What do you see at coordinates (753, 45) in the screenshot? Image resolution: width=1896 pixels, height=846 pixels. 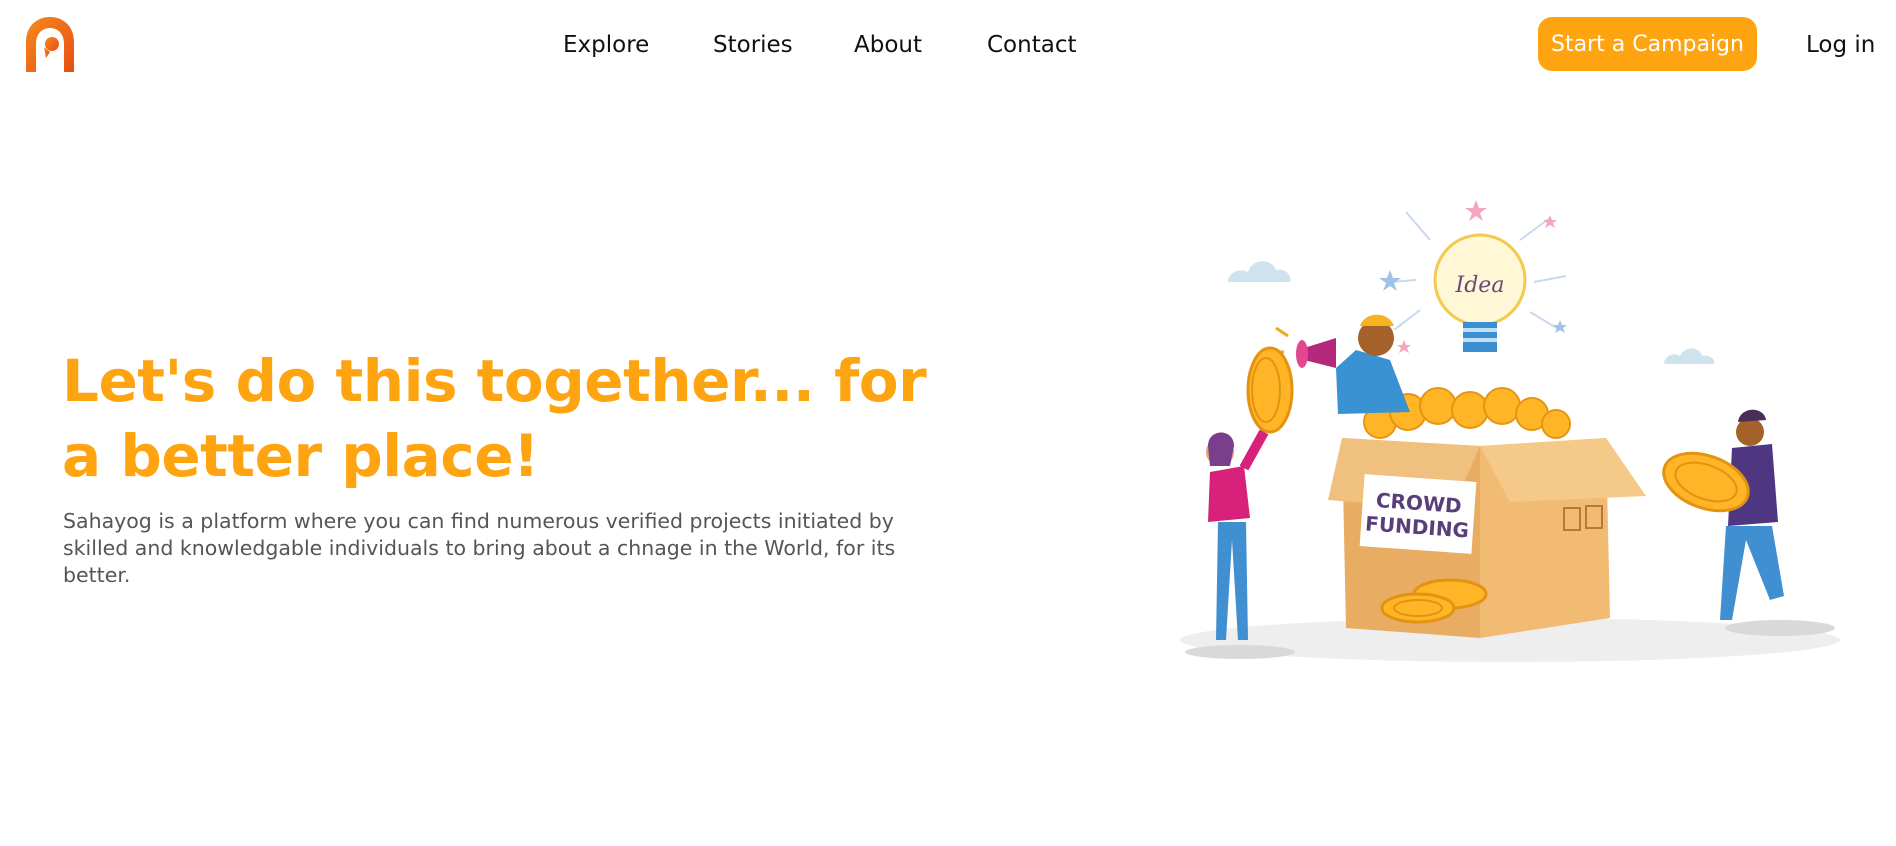 I see `nav-stories-link: Stories` at bounding box center [753, 45].